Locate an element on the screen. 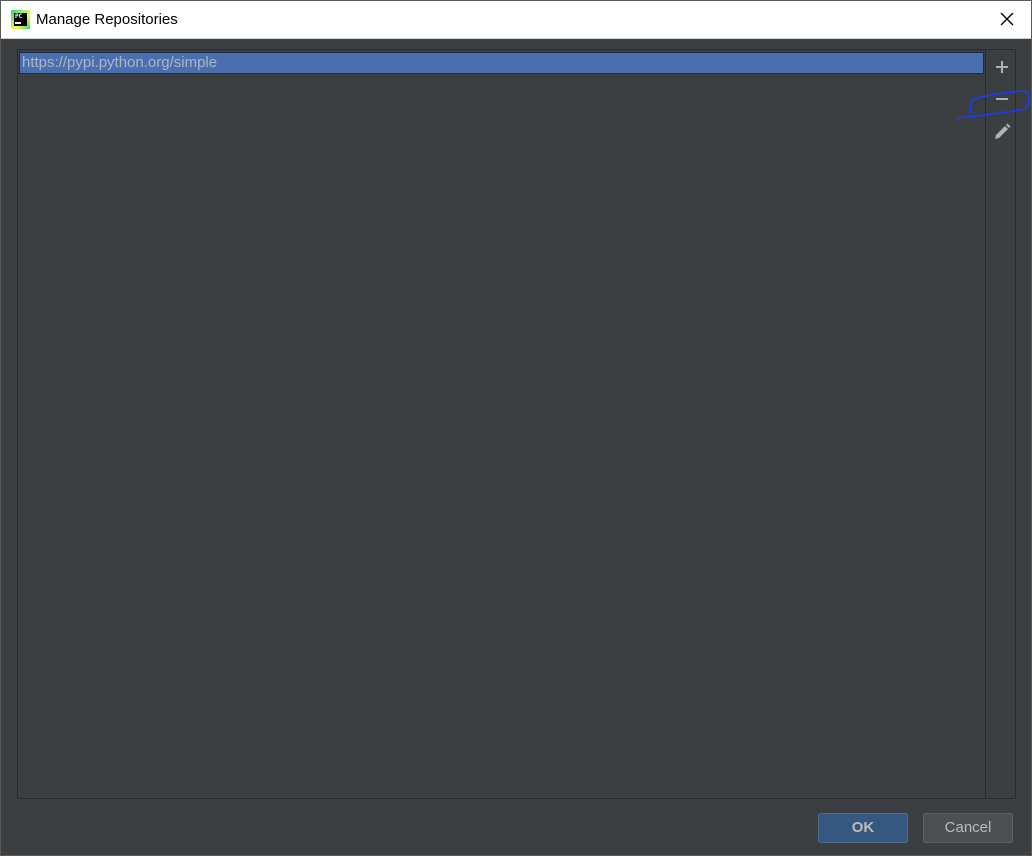  pencil-icon is located at coordinates (1003, 131).